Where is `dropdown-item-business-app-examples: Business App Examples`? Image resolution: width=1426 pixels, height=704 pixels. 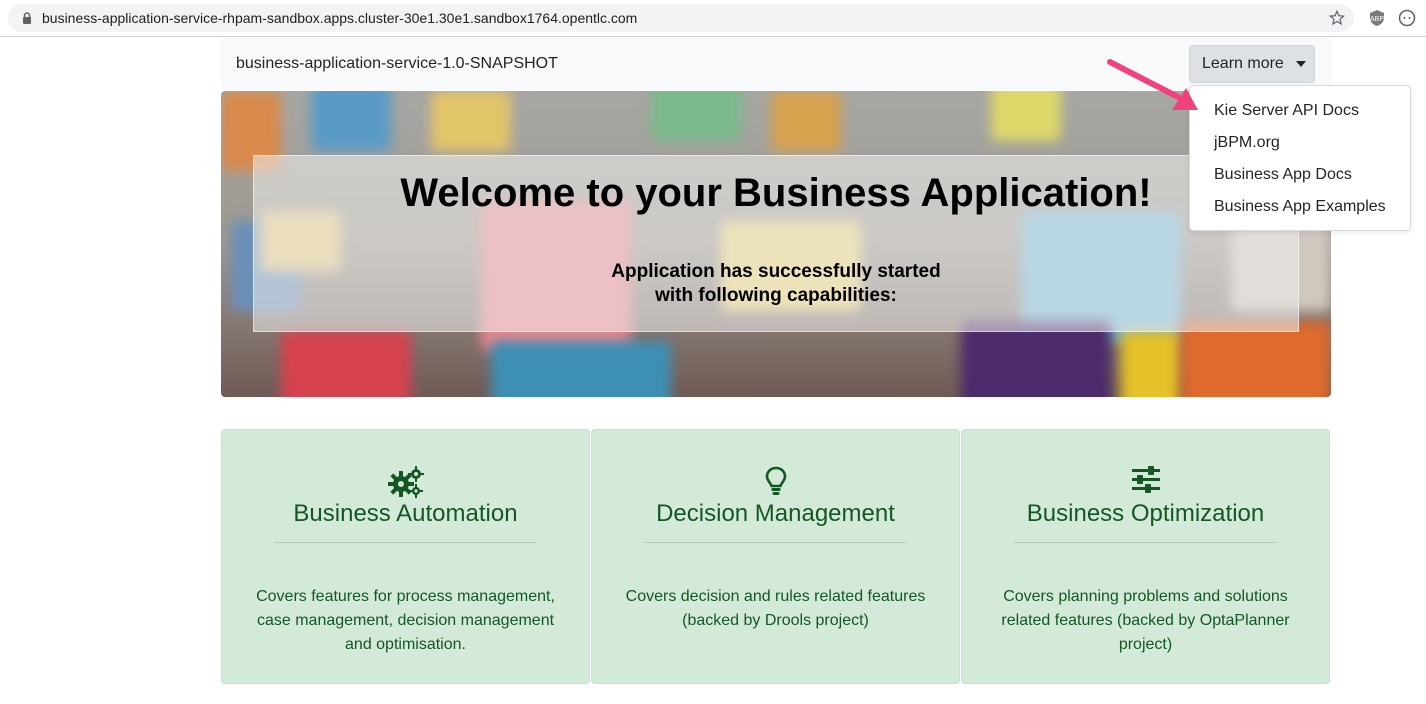
dropdown-item-business-app-examples: Business App Examples is located at coordinates (1300, 207).